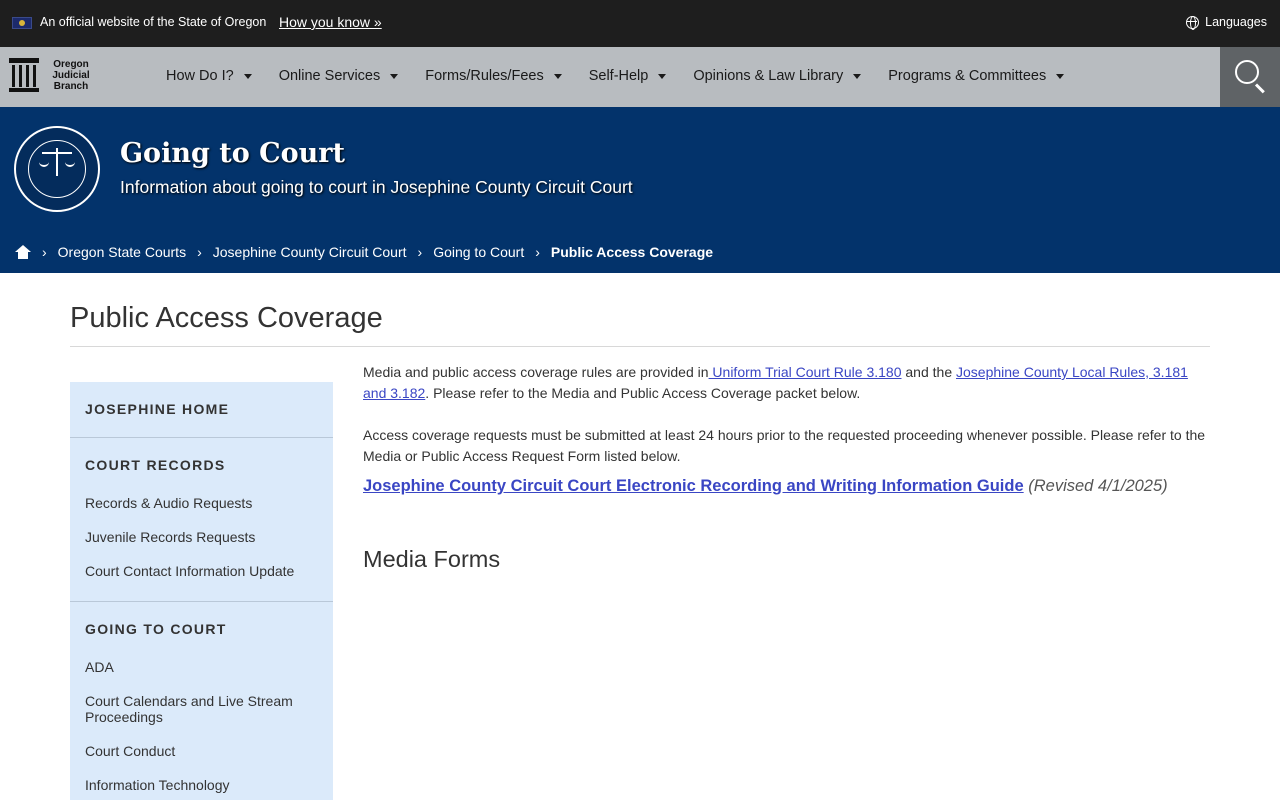 The image size is (1280, 800). Describe the element at coordinates (201, 572) in the screenshot. I see `sidebar-item-court-contact-info-update: Court Contact Information Update` at that location.